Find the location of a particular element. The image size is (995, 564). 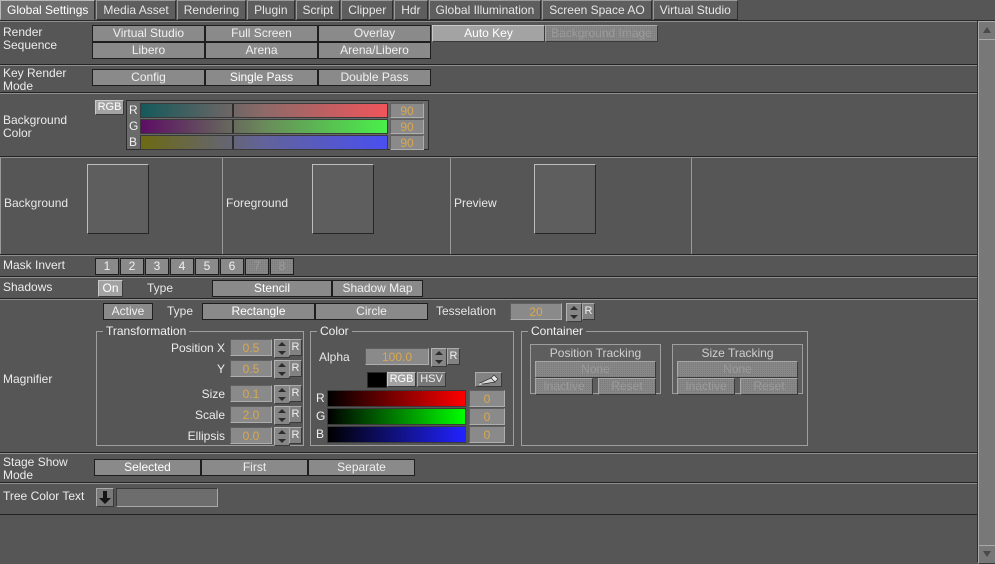

mask-invert-button-4: 4 is located at coordinates (182, 266).